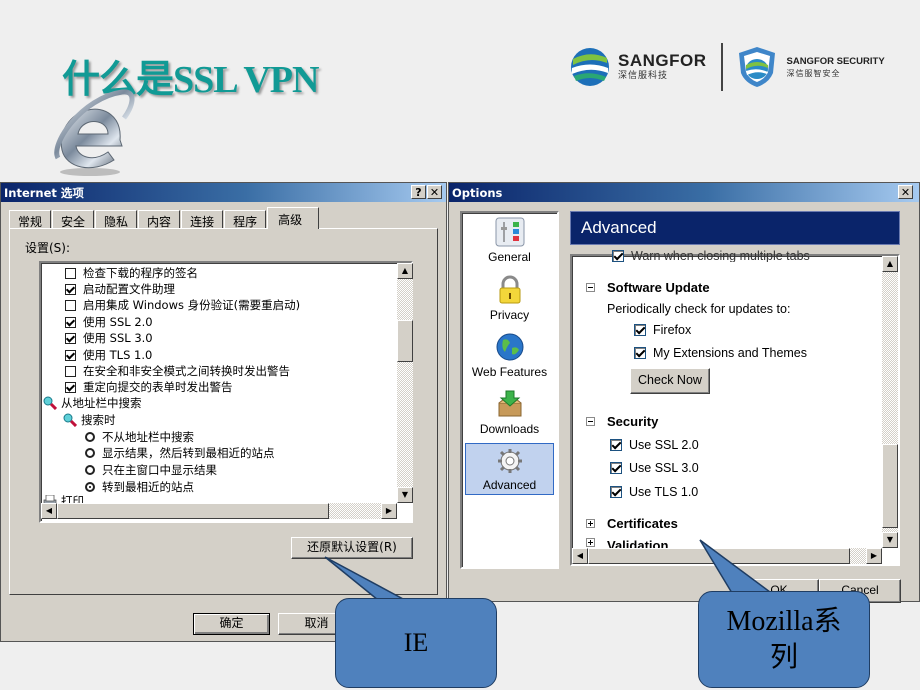 Image resolution: width=920 pixels, height=690 pixels. I want to click on tab-advanced: 高级, so click(293, 218).